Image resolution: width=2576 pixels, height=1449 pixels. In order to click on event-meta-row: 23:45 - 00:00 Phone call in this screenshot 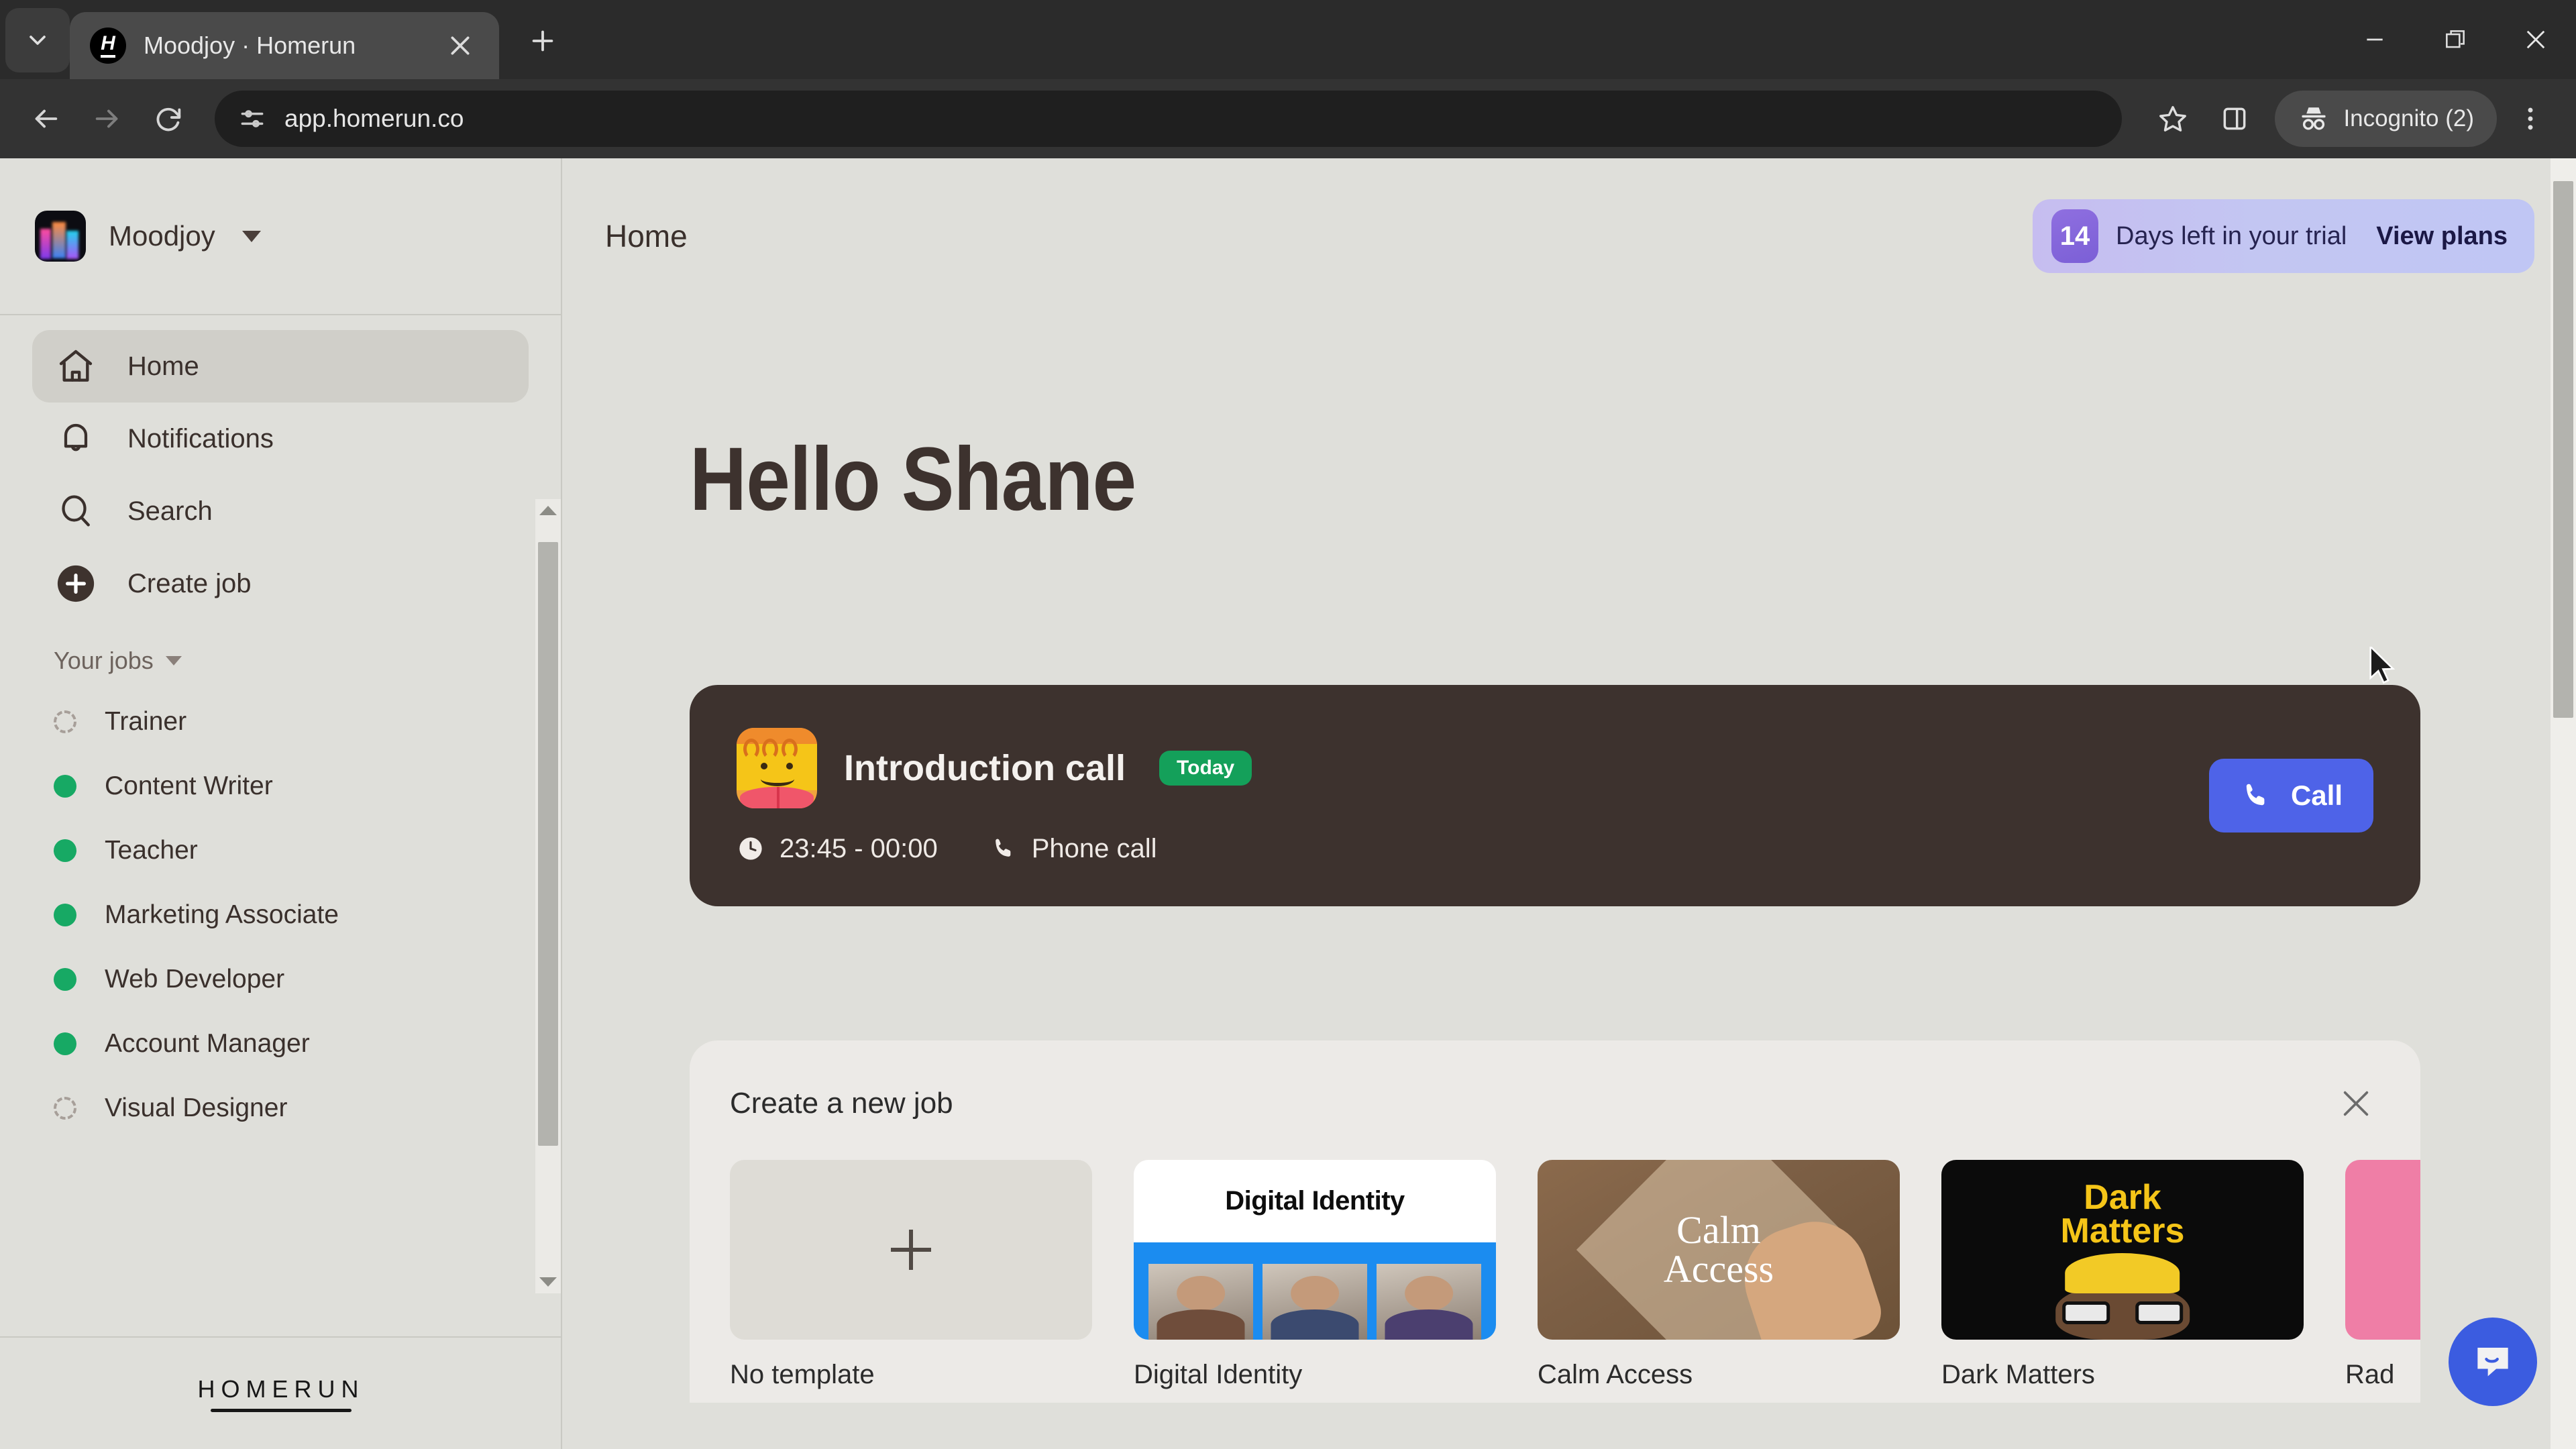, I will do `click(1473, 849)`.